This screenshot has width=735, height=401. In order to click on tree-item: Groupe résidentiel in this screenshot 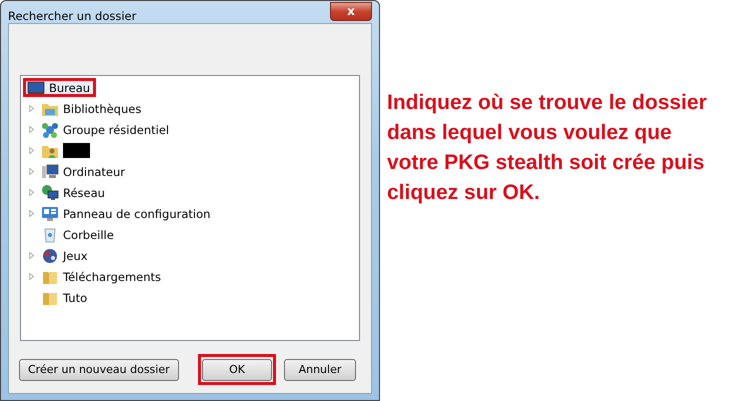, I will do `click(116, 129)`.